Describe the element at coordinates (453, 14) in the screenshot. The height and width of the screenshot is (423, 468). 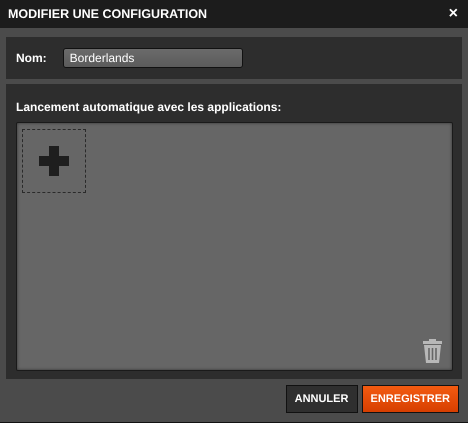
I see `close-button: ×` at that location.